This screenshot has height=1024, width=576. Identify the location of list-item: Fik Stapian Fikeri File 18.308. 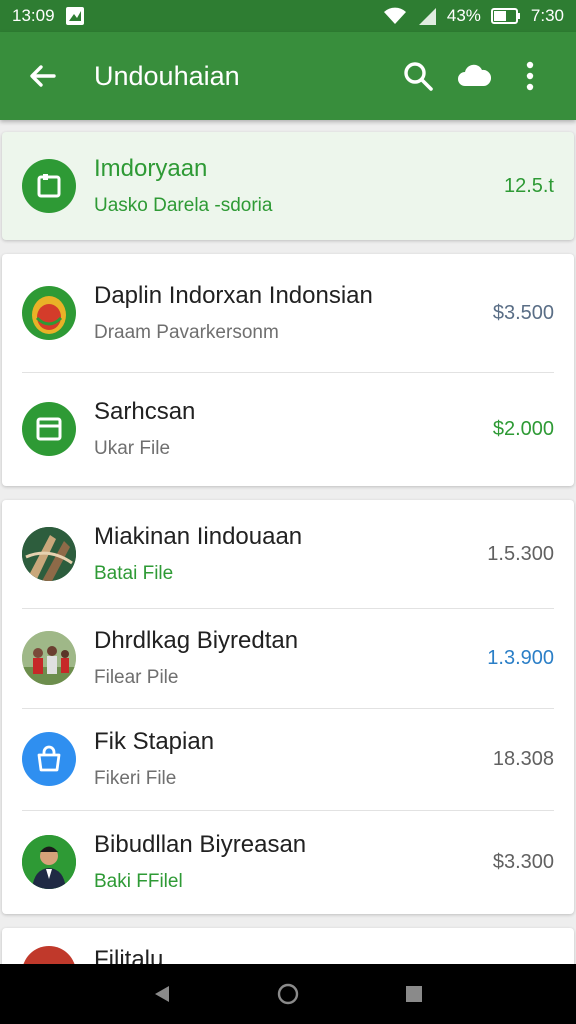
(288, 759).